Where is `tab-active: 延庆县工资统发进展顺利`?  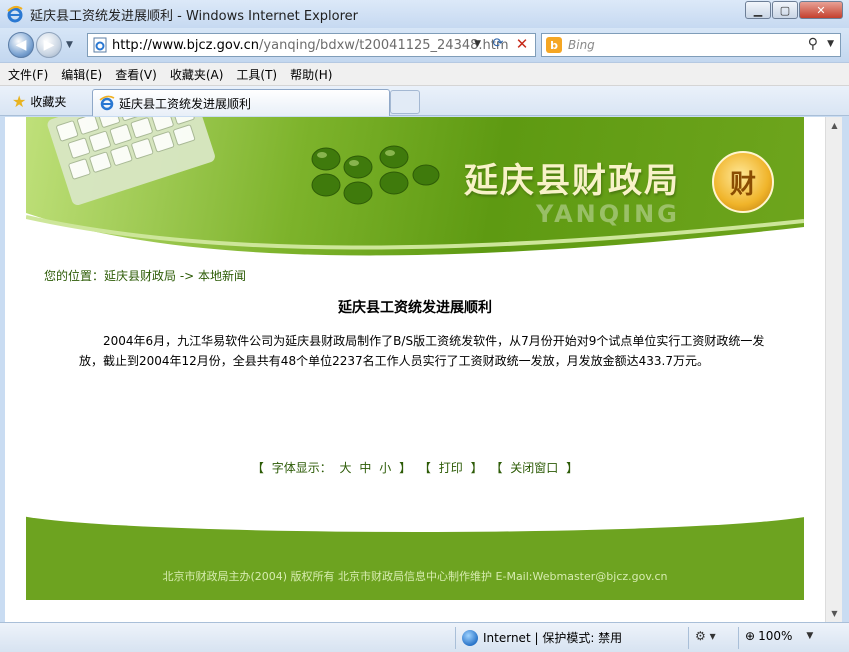
tab-active: 延庆县工资统发进展顺利 is located at coordinates (241, 102).